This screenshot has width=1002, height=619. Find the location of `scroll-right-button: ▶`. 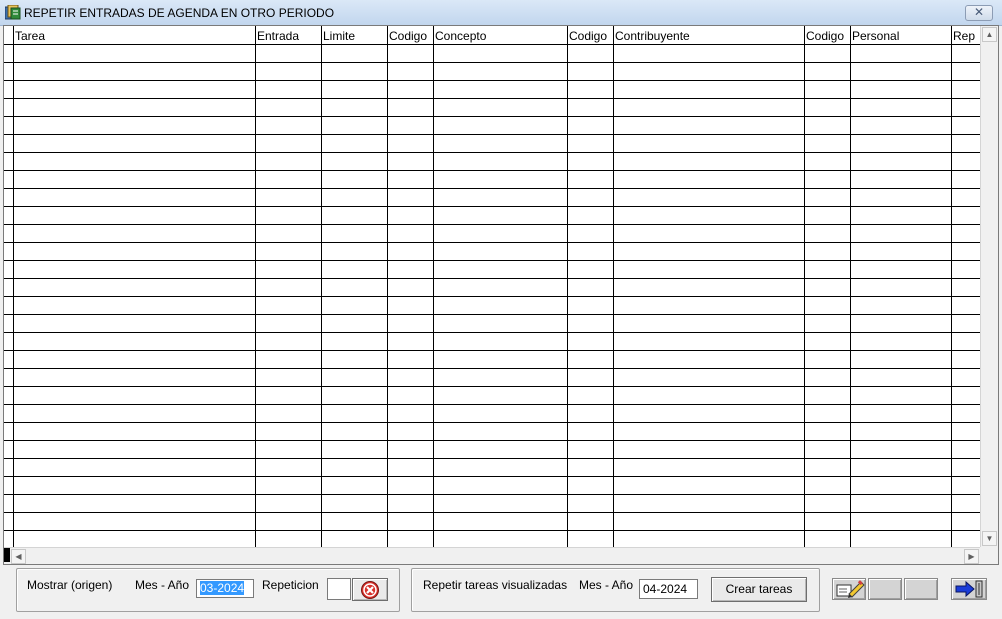

scroll-right-button: ▶ is located at coordinates (971, 556).